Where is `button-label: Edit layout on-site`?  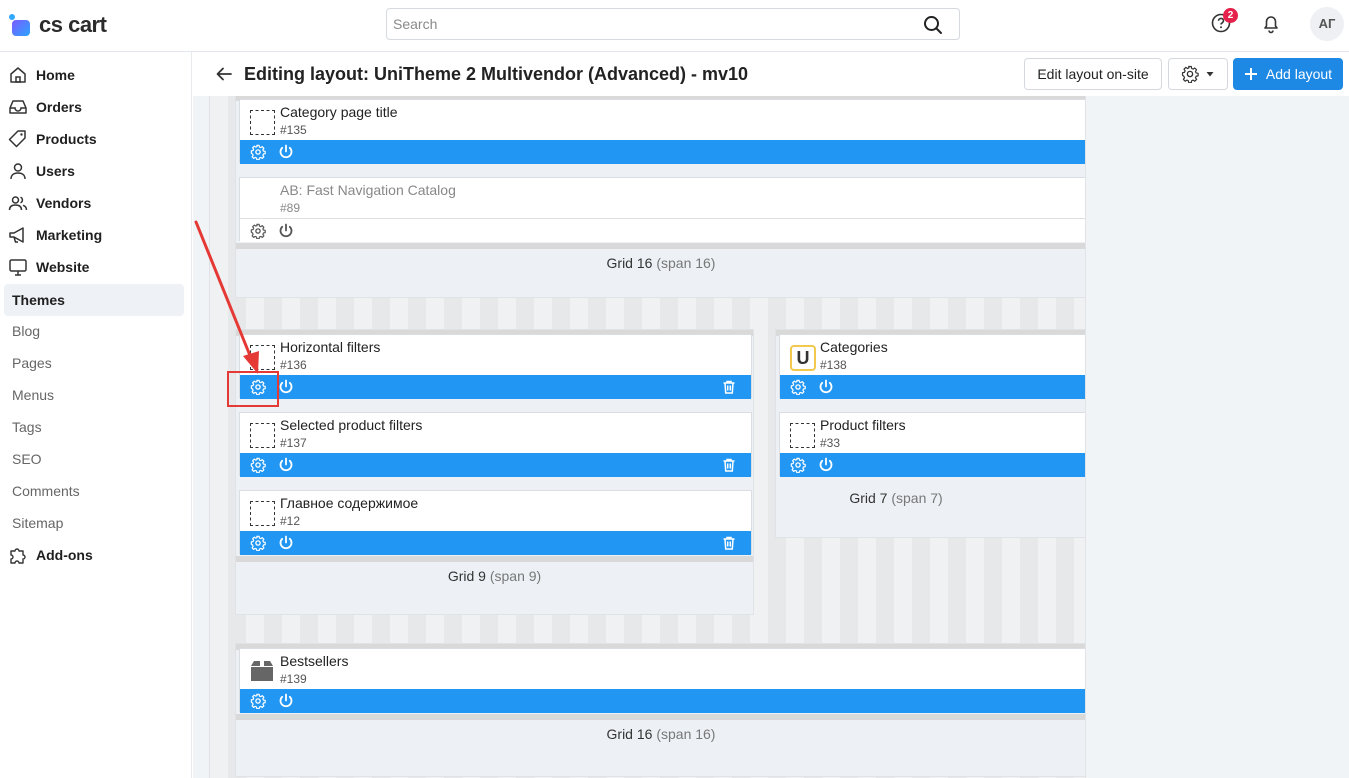 button-label: Edit layout on-site is located at coordinates (1093, 74).